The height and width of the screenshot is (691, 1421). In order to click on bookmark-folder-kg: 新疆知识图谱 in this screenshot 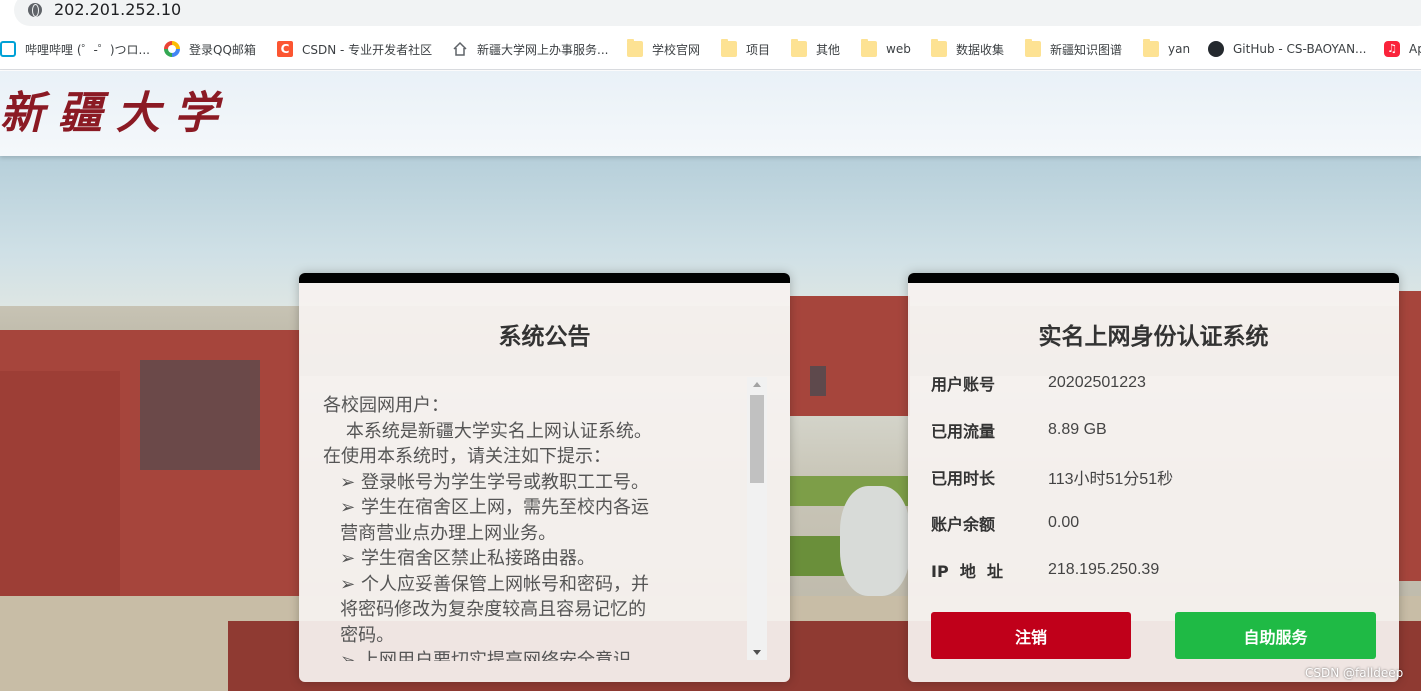, I will do `click(1074, 48)`.